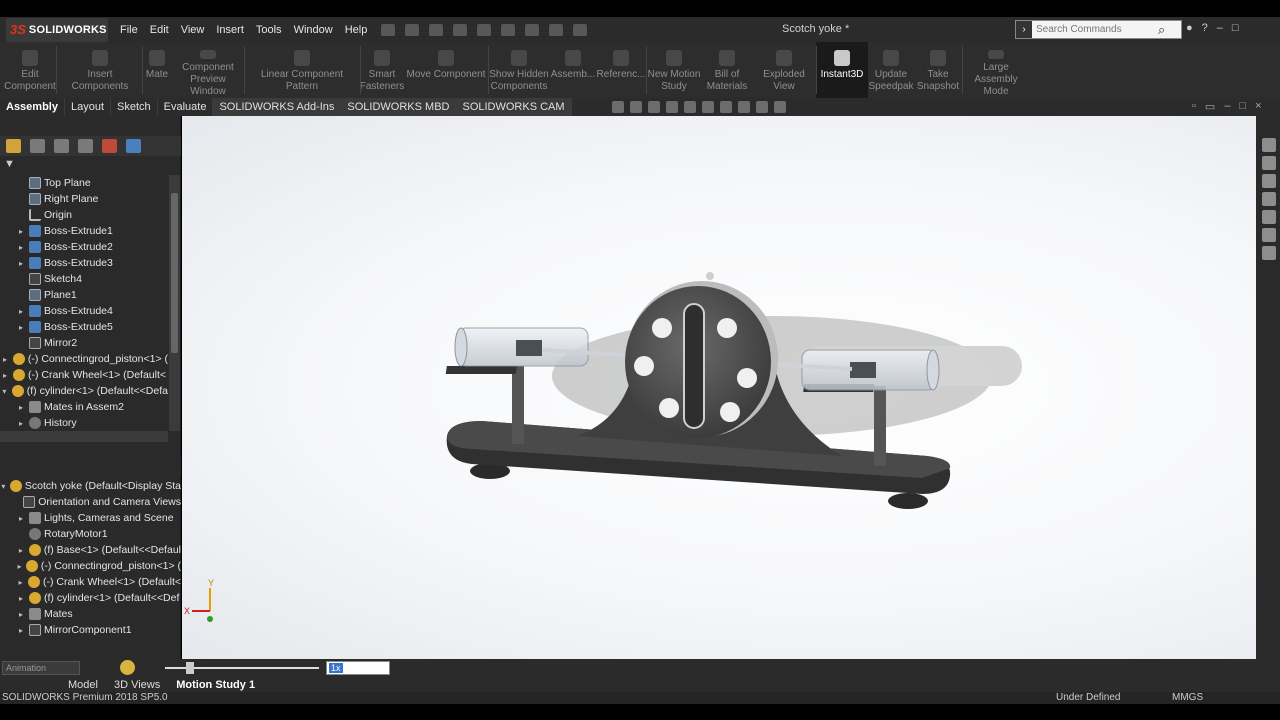 Image resolution: width=1280 pixels, height=720 pixels. I want to click on menu-view: View, so click(193, 30).